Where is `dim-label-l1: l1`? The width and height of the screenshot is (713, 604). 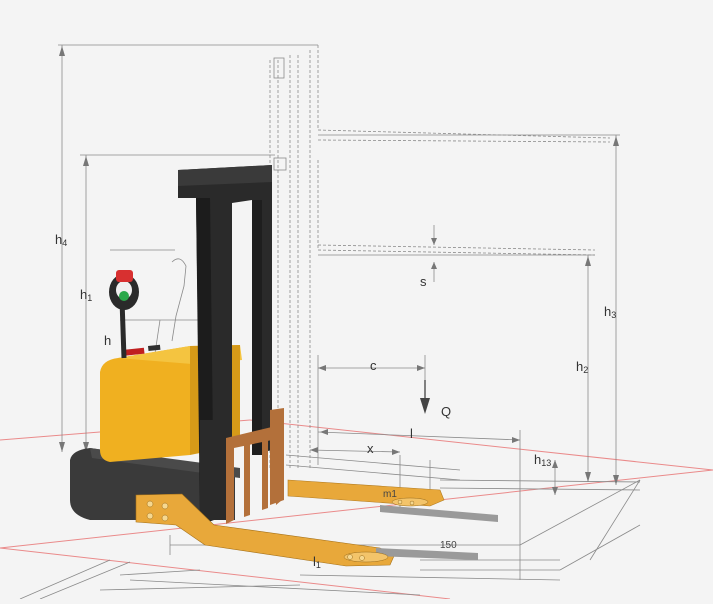
dim-label-l1: l1 is located at coordinates (317, 562).